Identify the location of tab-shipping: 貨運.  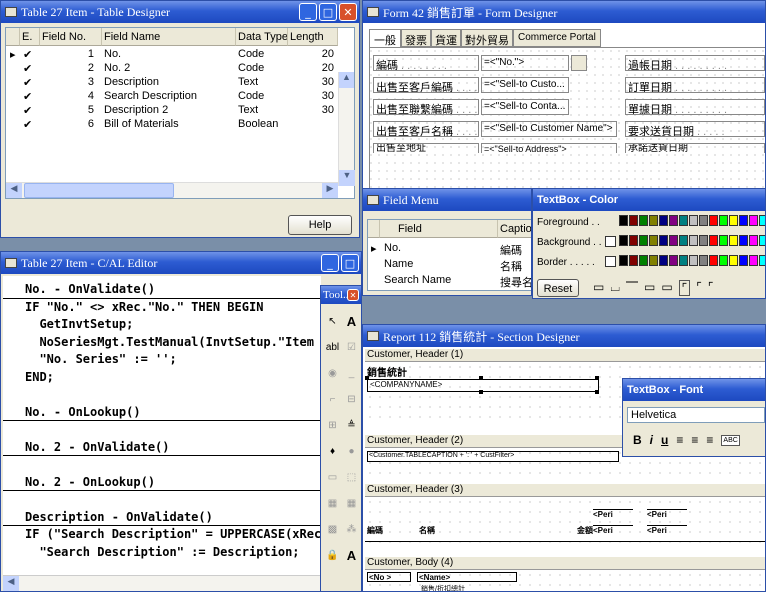
(446, 38).